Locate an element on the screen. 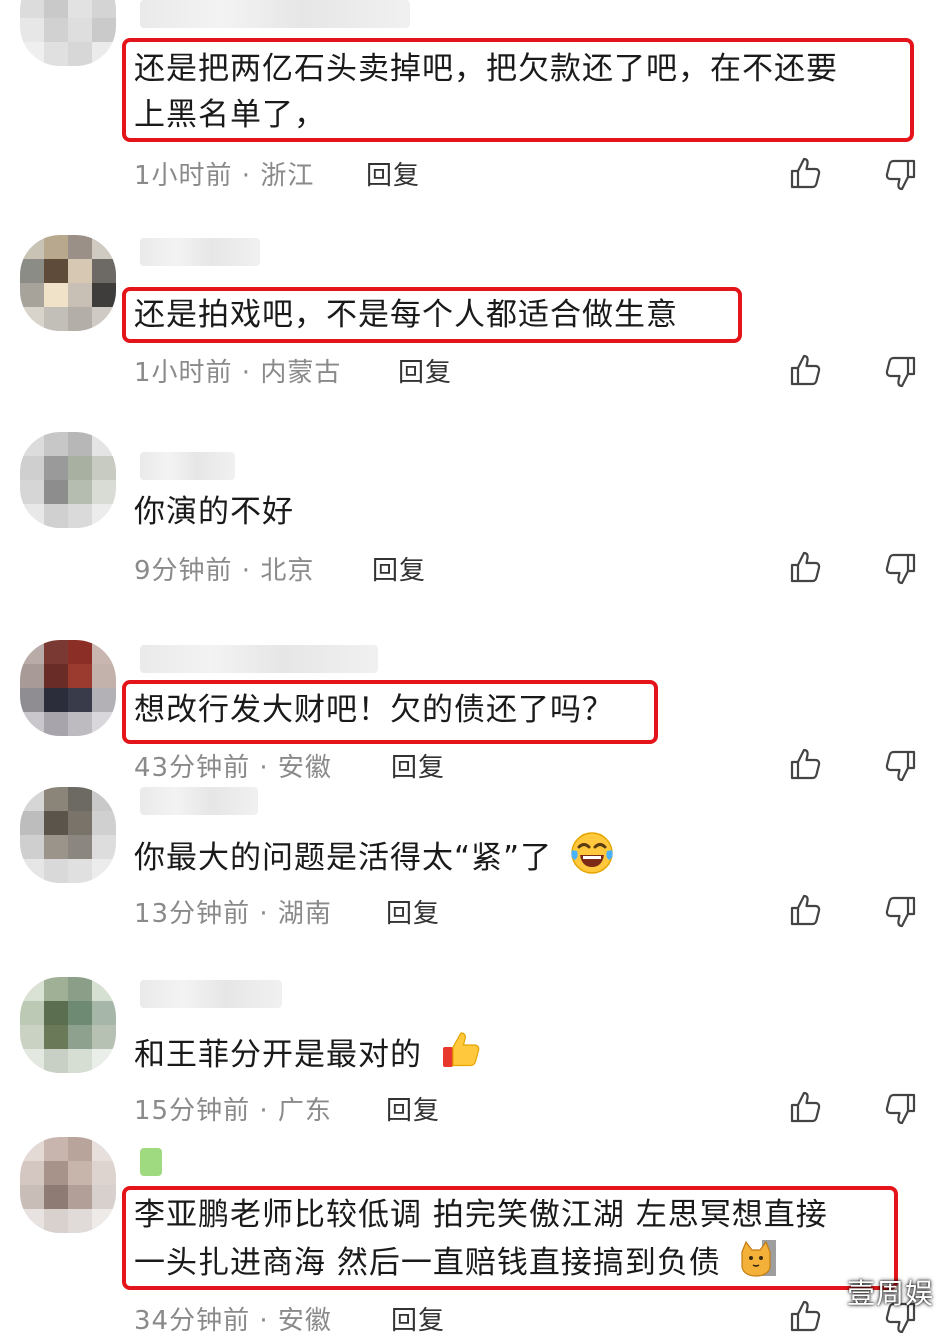 This screenshot has height=1340, width=950. comment-meta: 15分钟前 · 广东 is located at coordinates (233, 1108).